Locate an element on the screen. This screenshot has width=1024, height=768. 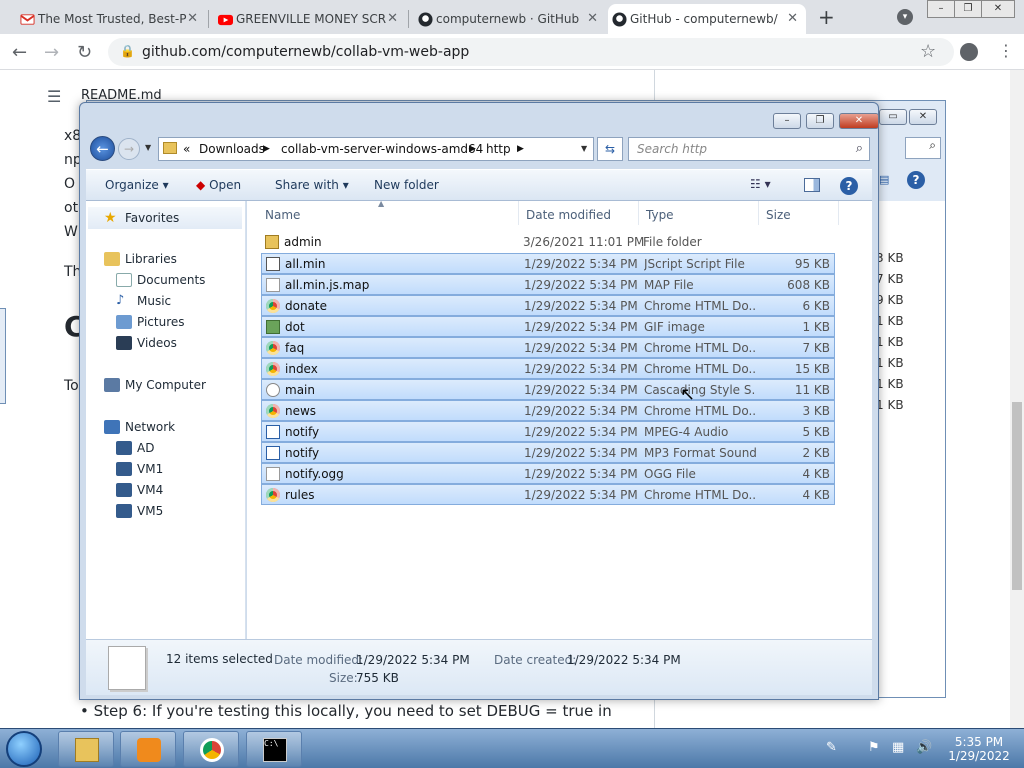
list-icon: ☰ is located at coordinates (54, 96).